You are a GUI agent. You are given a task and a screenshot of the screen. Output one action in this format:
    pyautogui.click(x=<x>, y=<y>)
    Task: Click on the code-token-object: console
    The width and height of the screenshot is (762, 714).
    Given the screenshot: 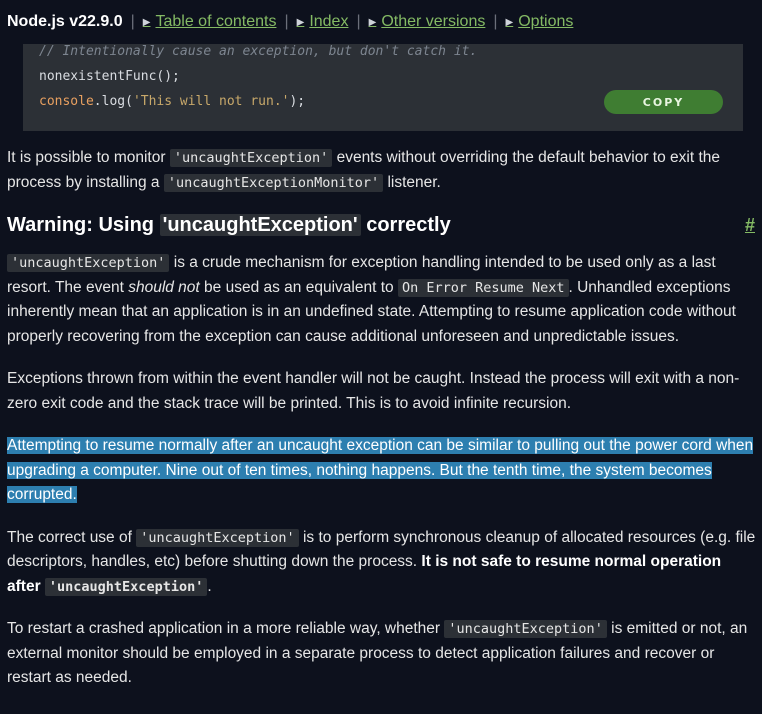 What is the action you would take?
    pyautogui.click(x=66, y=101)
    